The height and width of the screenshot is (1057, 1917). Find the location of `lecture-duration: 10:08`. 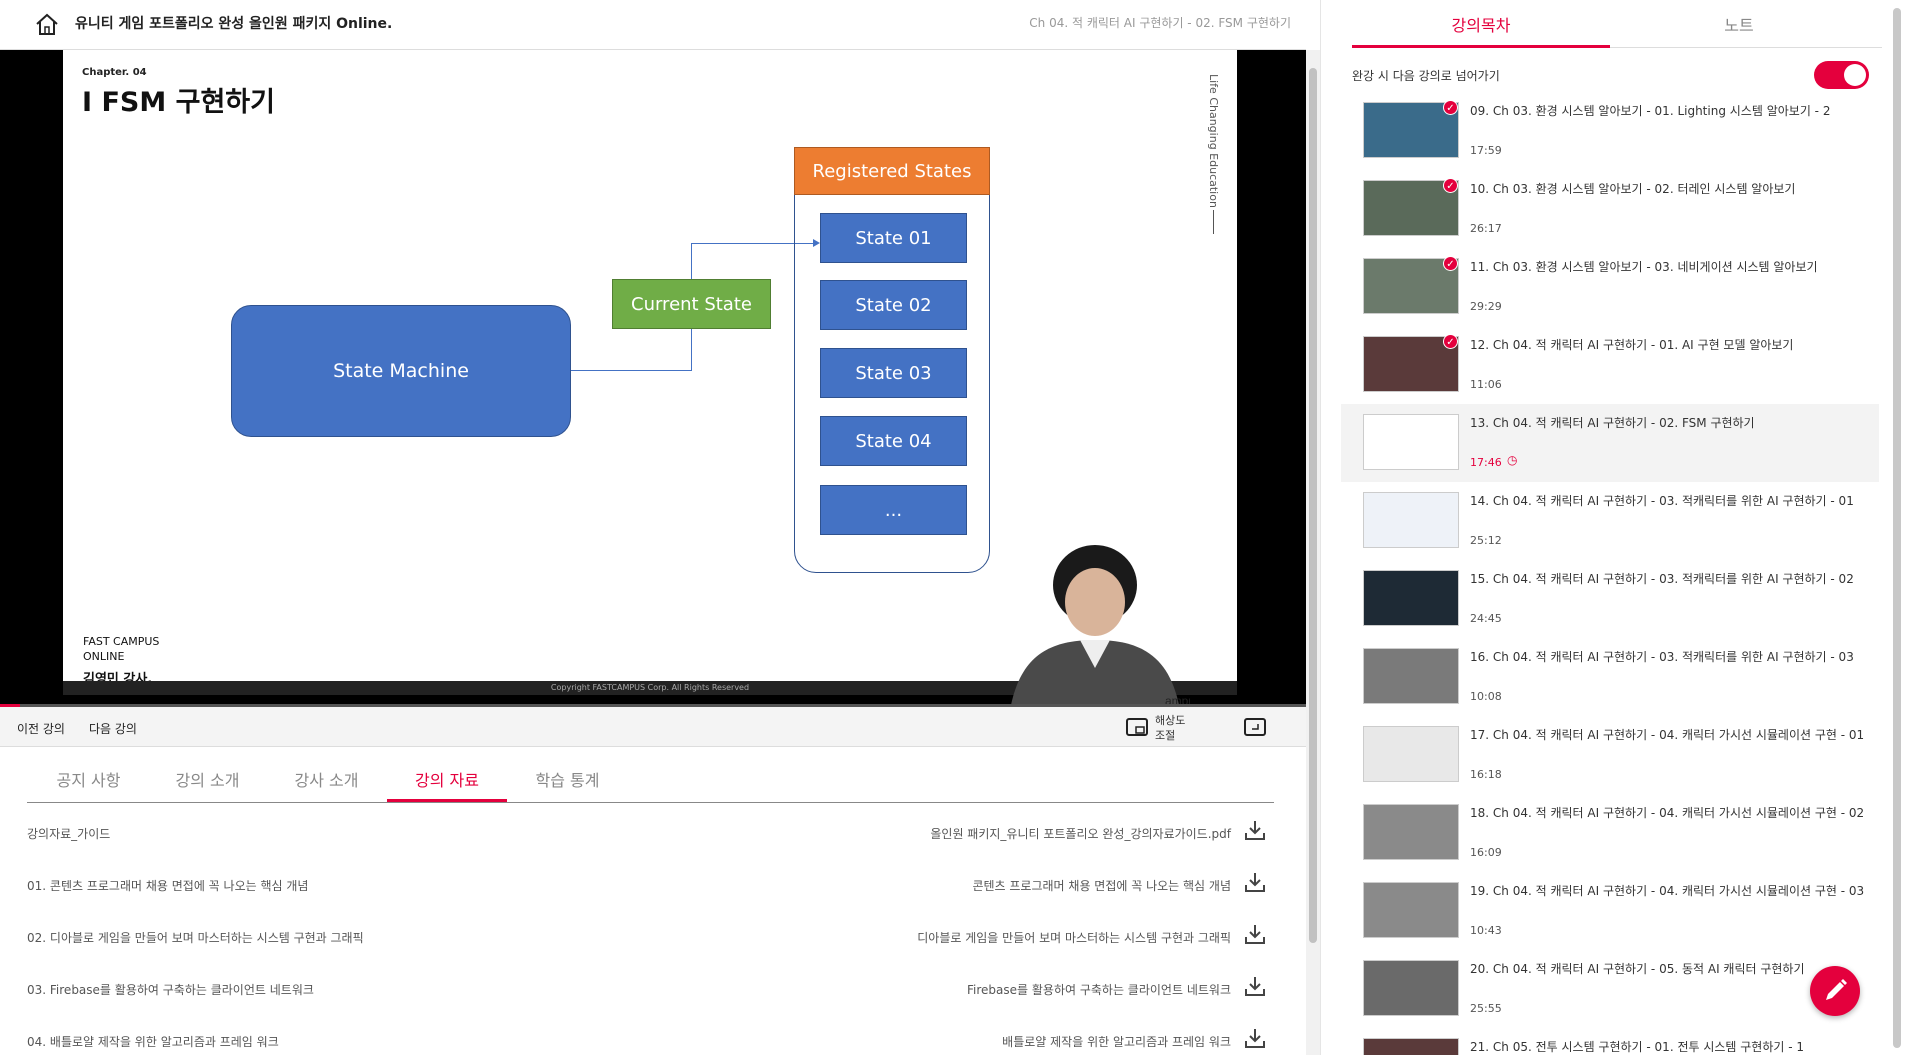

lecture-duration: 10:08 is located at coordinates (1486, 696).